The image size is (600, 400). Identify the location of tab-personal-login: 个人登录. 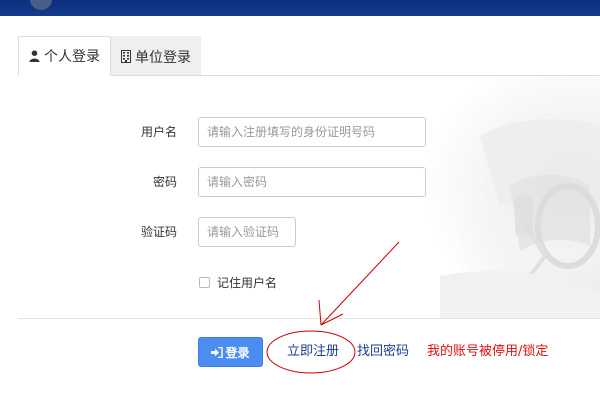
(64, 56).